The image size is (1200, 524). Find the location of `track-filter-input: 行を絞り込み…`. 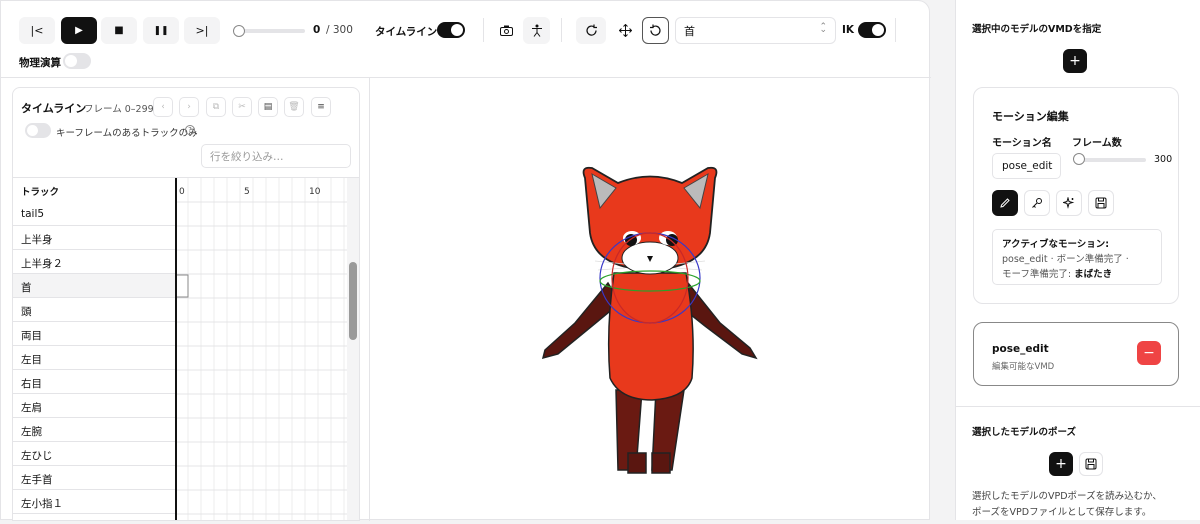

track-filter-input: 行を絞り込み… is located at coordinates (276, 156).